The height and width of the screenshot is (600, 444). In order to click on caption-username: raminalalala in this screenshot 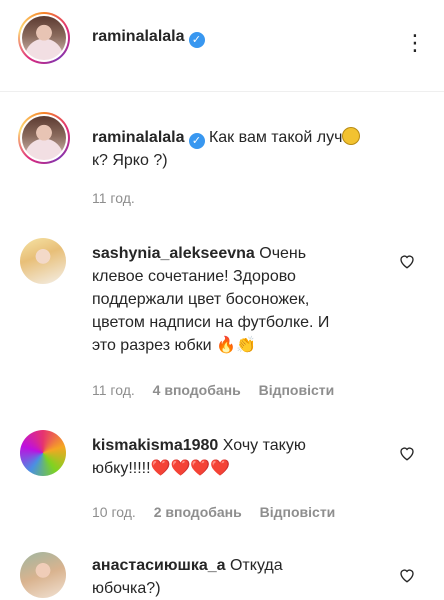, I will do `click(138, 137)`.